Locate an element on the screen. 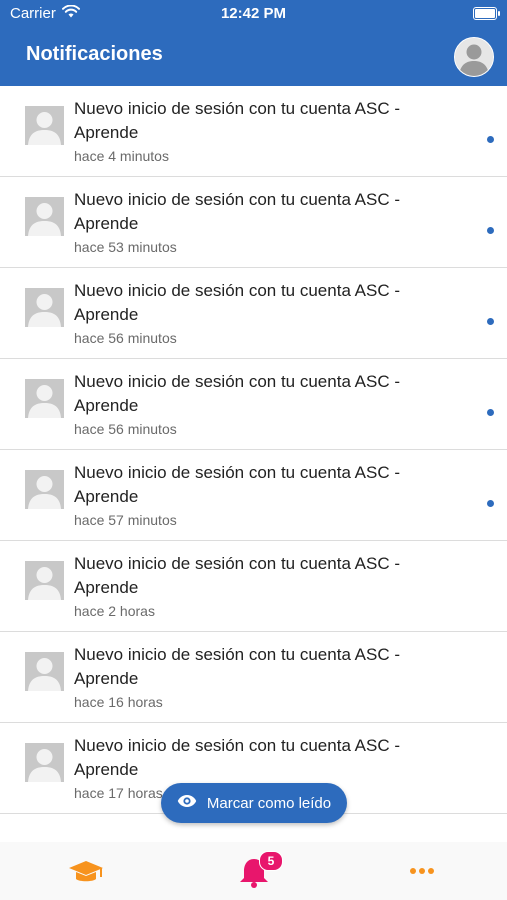 The image size is (507, 900). page-title: Notificaciones is located at coordinates (94, 54).